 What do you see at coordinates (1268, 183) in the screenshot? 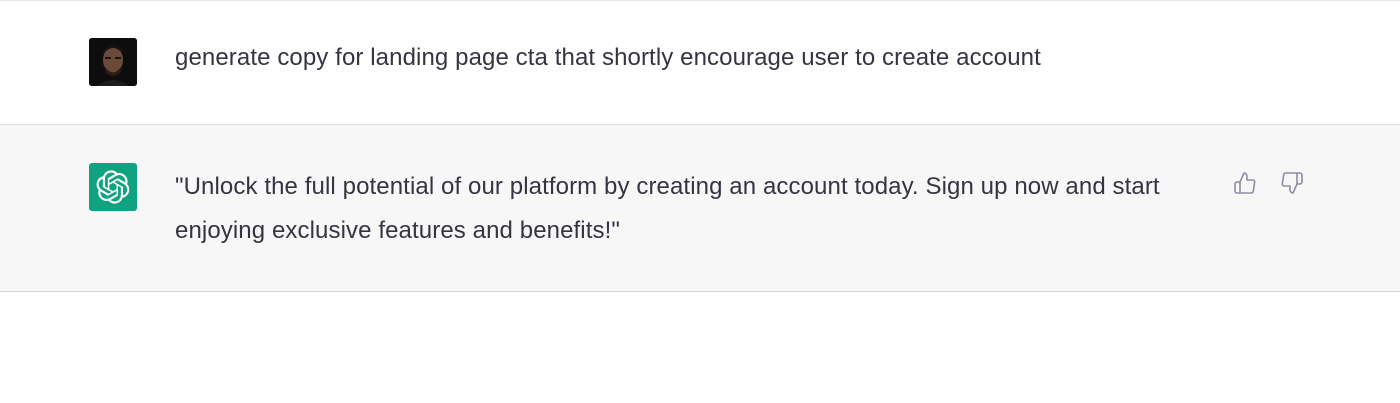
I see `feedback-buttons` at bounding box center [1268, 183].